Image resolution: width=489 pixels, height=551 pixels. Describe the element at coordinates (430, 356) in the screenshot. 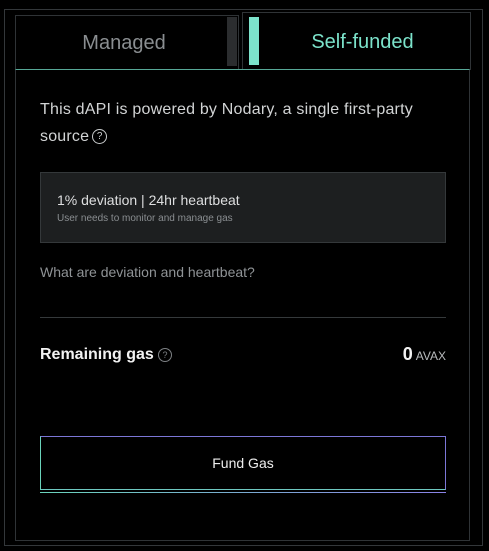

I see `remaining-gas-unit: AVAX` at that location.